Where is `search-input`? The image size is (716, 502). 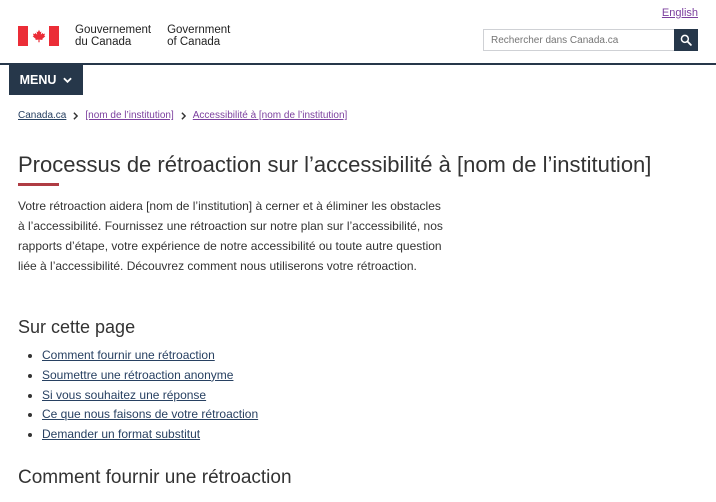
search-input is located at coordinates (578, 40).